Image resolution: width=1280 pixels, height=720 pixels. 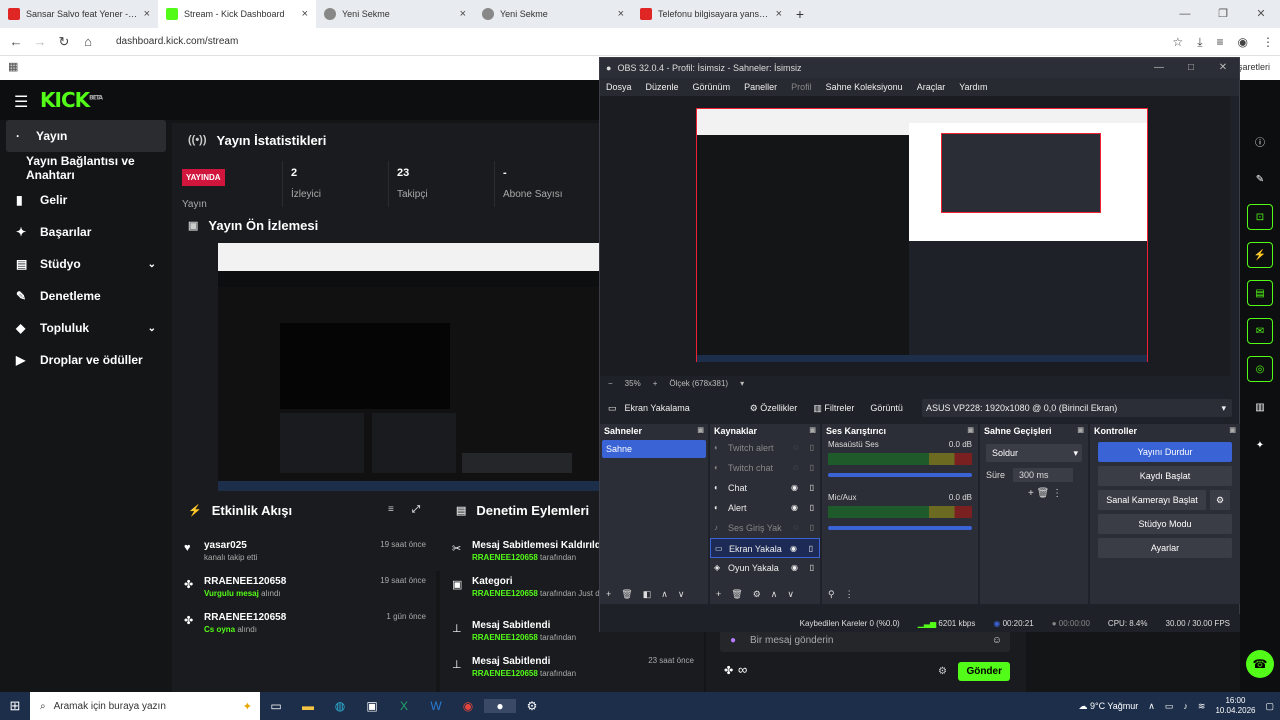 What do you see at coordinates (64, 42) in the screenshot?
I see `reload-icon: ↻` at bounding box center [64, 42].